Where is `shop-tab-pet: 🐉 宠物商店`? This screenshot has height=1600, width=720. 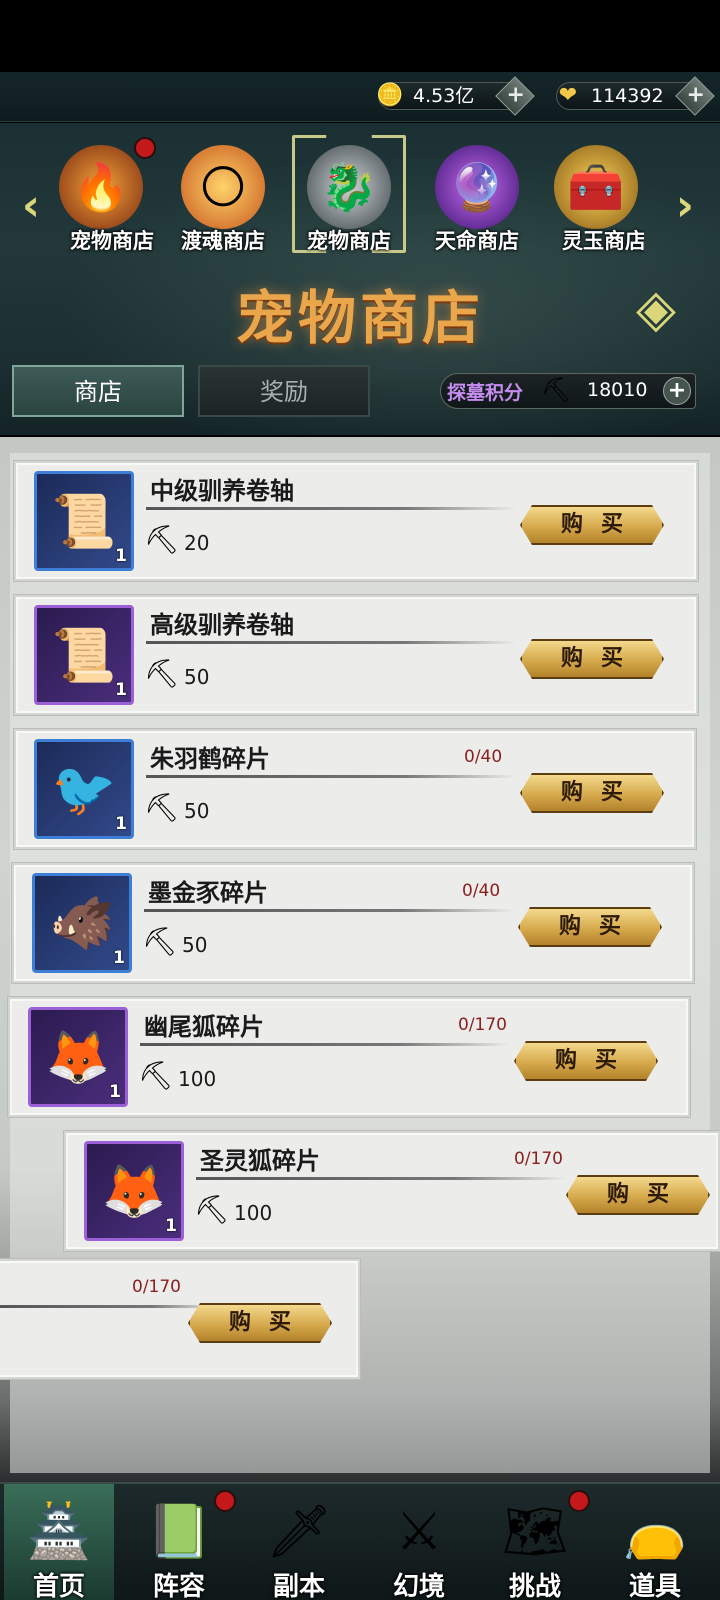
shop-tab-pet: 🐉 宠物商店 is located at coordinates (349, 195).